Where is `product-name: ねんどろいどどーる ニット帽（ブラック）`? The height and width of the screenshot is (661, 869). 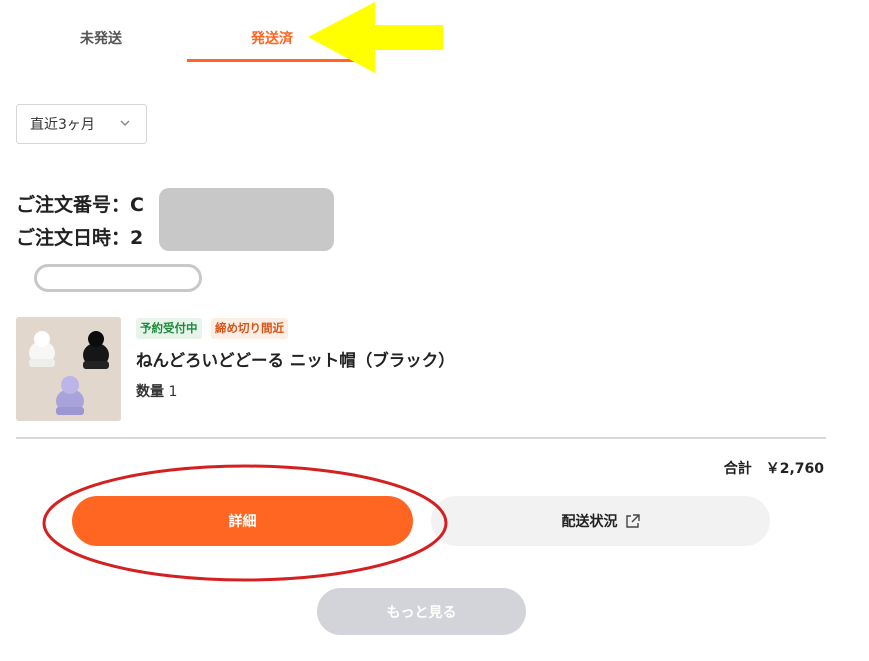 product-name: ねんどろいどどーる ニット帽（ブラック） is located at coordinates (295, 359).